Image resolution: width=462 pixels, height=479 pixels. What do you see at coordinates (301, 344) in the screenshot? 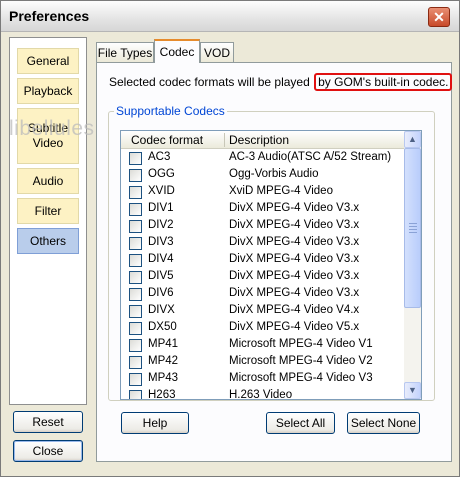
I see `codec-description: Microsoft MPEG-4 Video V1` at bounding box center [301, 344].